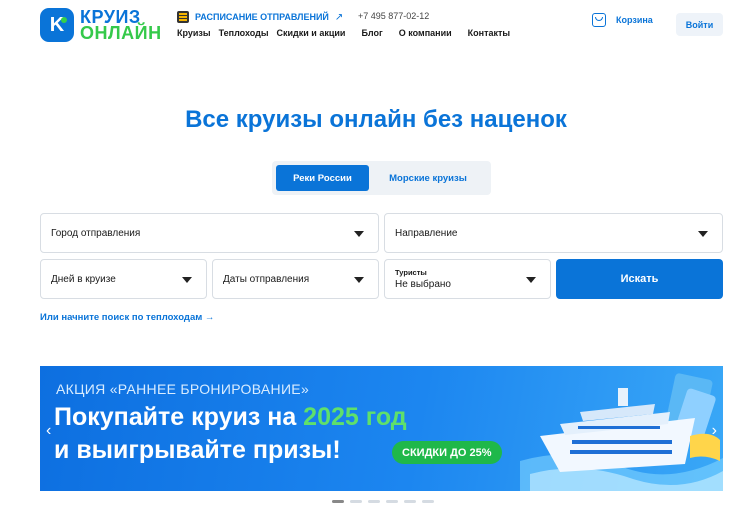 The width and height of the screenshot is (752, 515). What do you see at coordinates (244, 33) in the screenshot?
I see `nav-ships: Теплоходы` at bounding box center [244, 33].